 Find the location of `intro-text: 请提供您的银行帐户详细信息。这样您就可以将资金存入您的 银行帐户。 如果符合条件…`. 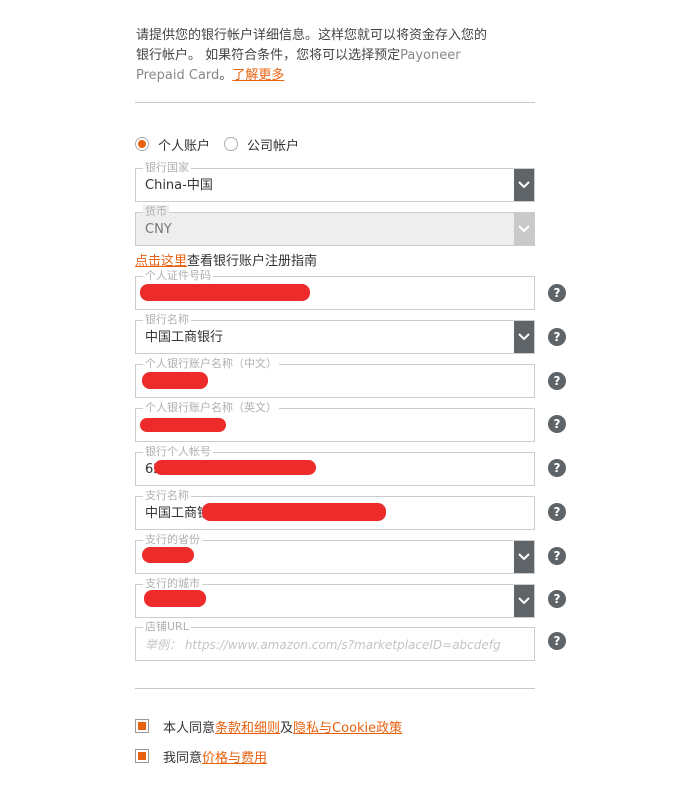

intro-text: 请提供您的银行帐户详细信息。这样您就可以将资金存入您的 银行帐户。 如果符合条件… is located at coordinates (336, 56).